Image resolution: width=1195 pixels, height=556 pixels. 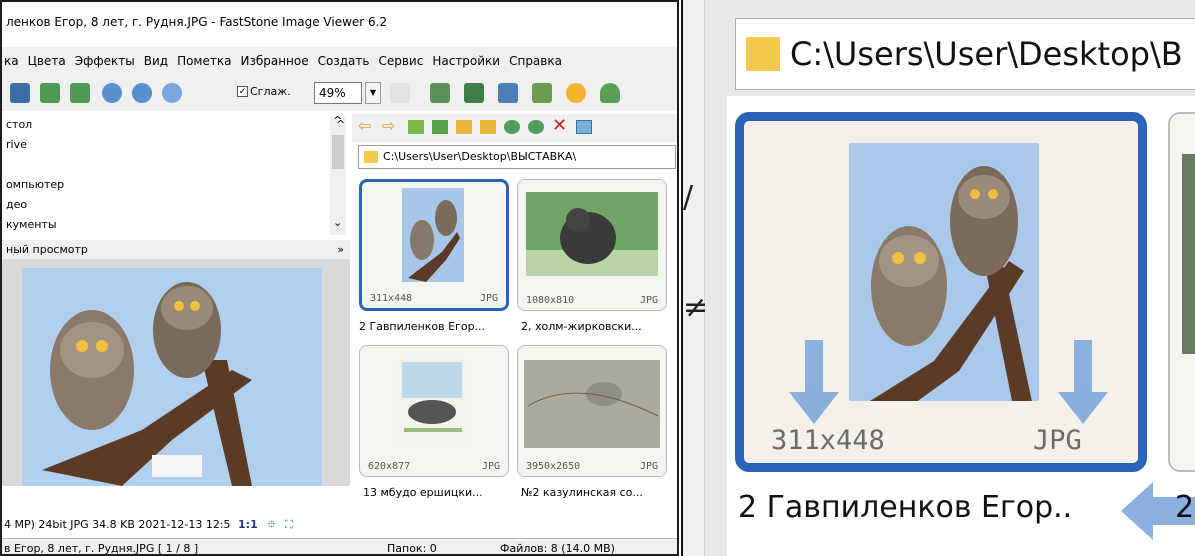 What do you see at coordinates (1057, 440) in the screenshot?
I see `zoomed-format: JPG` at bounding box center [1057, 440].